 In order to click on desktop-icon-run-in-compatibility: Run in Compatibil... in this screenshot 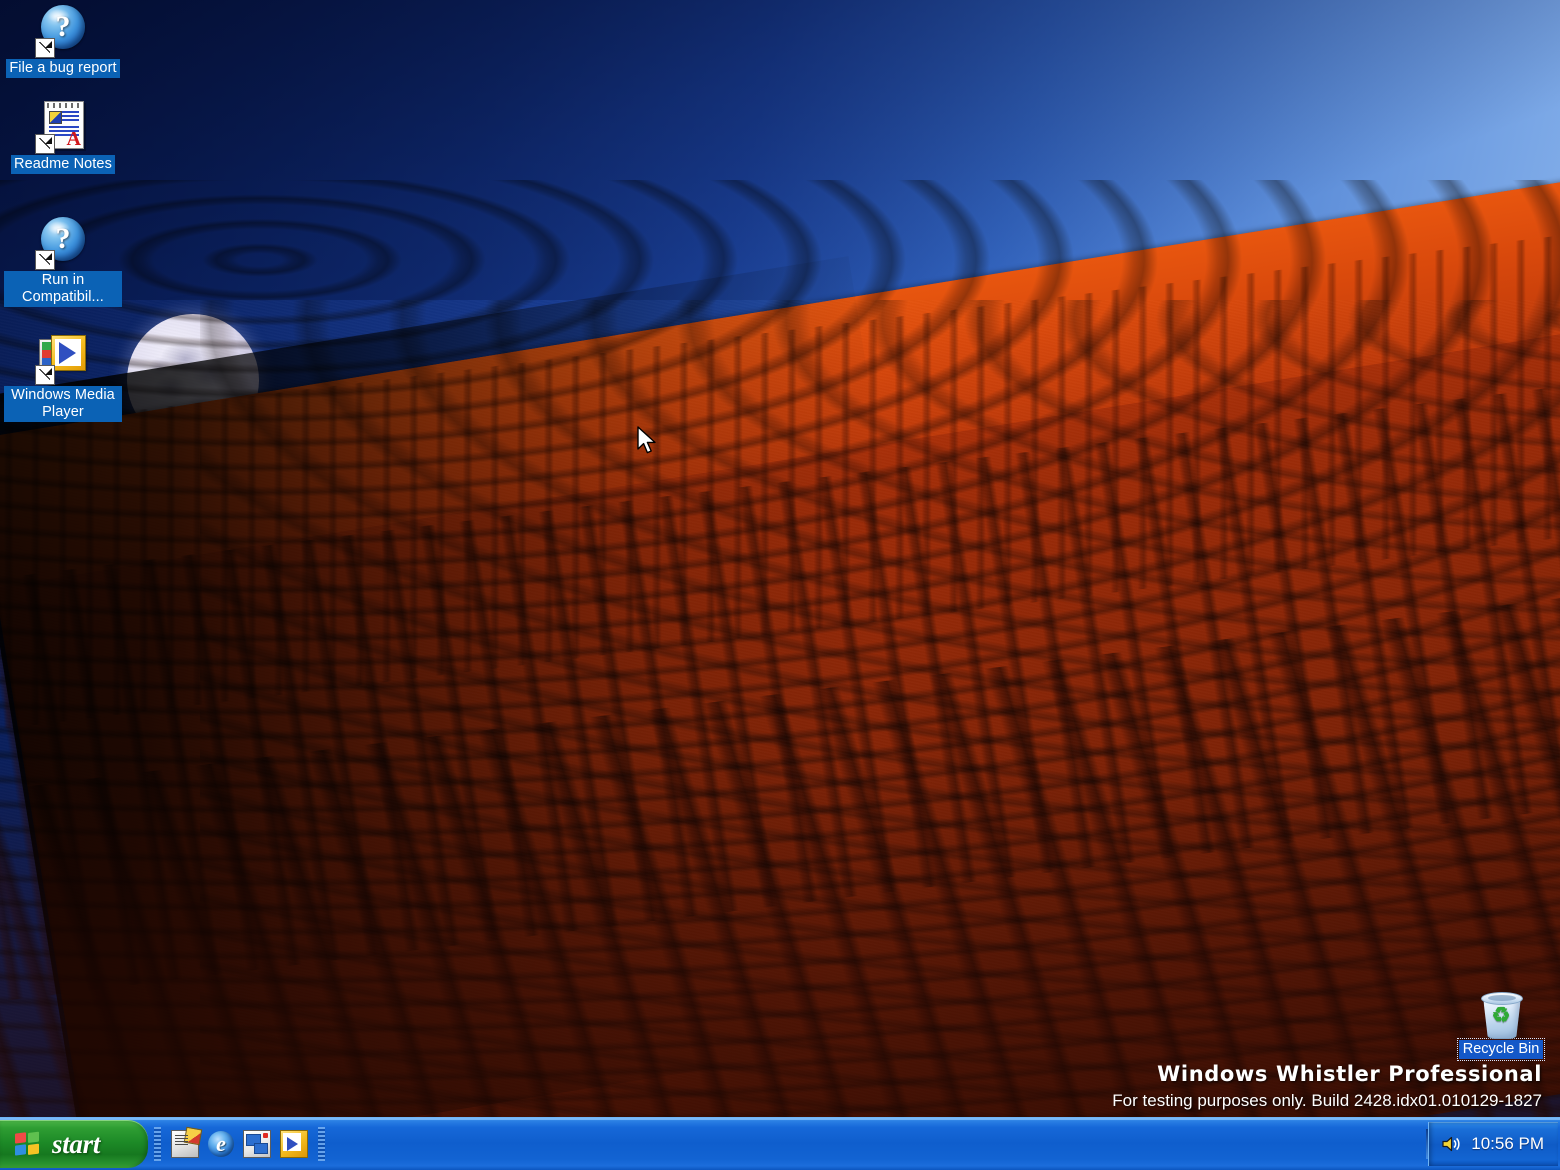, I will do `click(63, 261)`.